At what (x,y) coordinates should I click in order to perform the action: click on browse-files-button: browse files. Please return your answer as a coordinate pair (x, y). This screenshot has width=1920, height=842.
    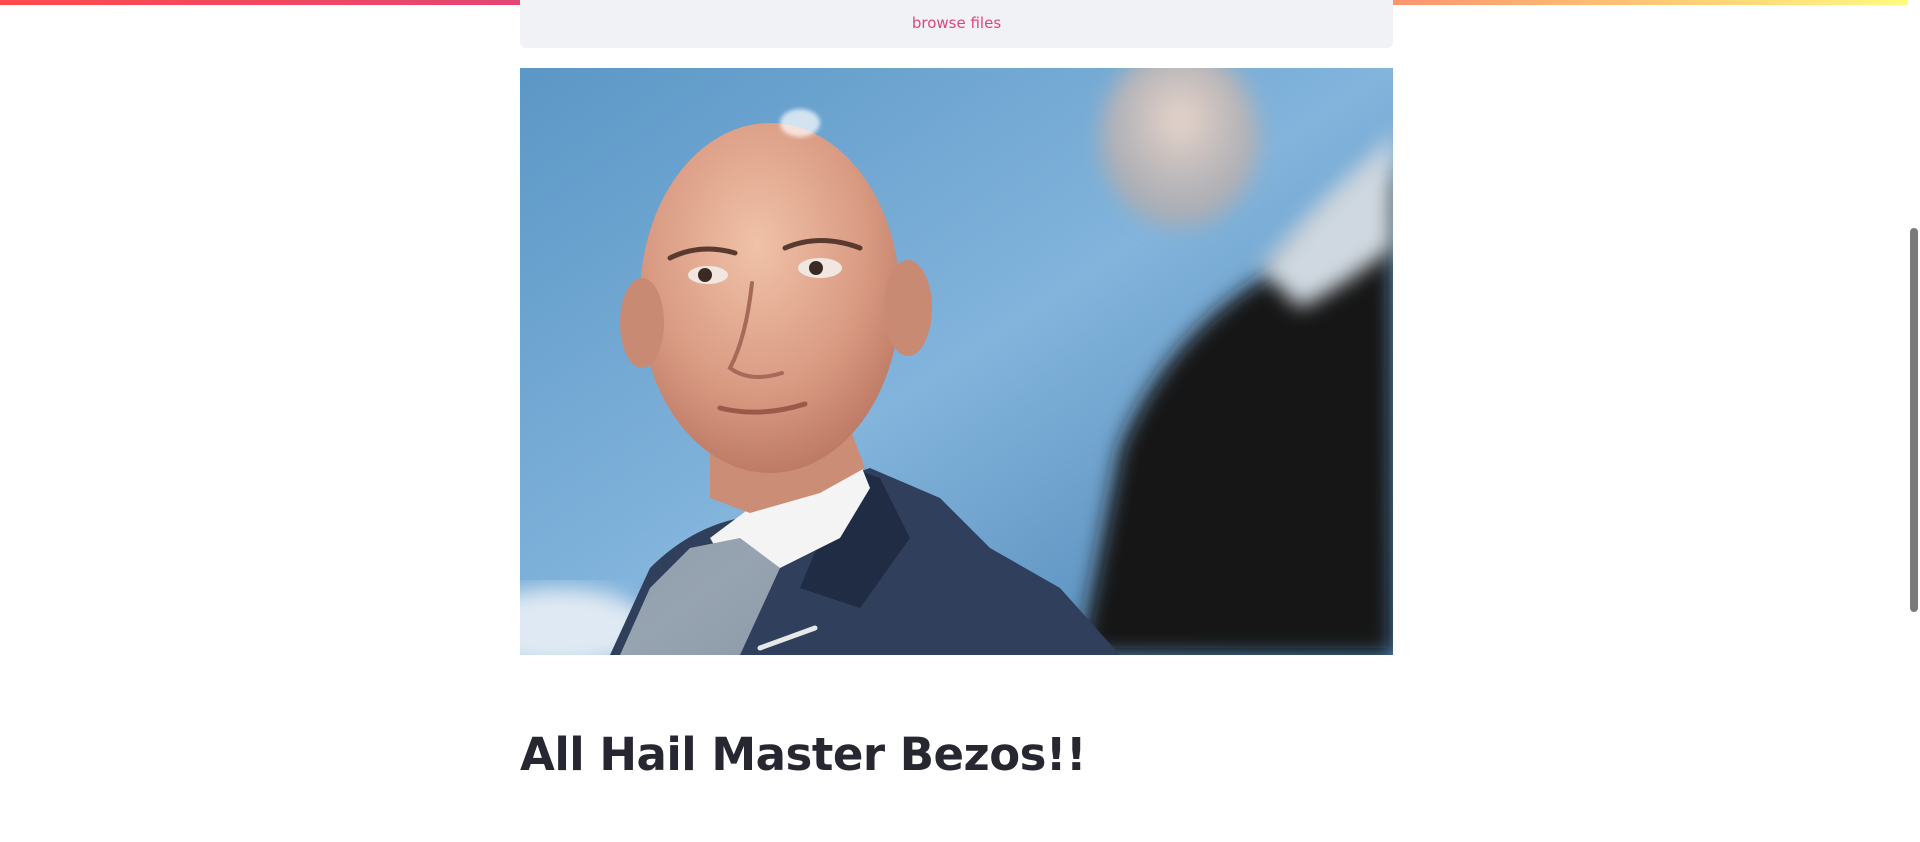
    Looking at the image, I should click on (956, 23).